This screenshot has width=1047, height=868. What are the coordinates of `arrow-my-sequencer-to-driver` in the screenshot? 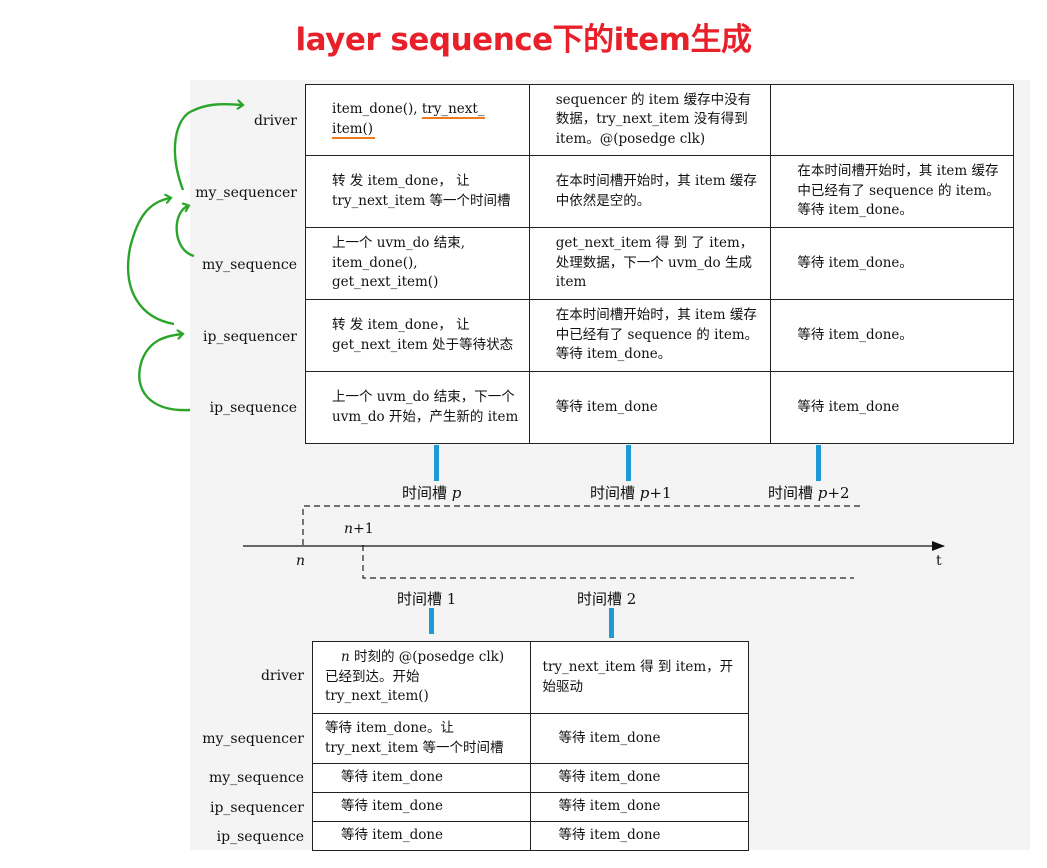 It's located at (207, 147).